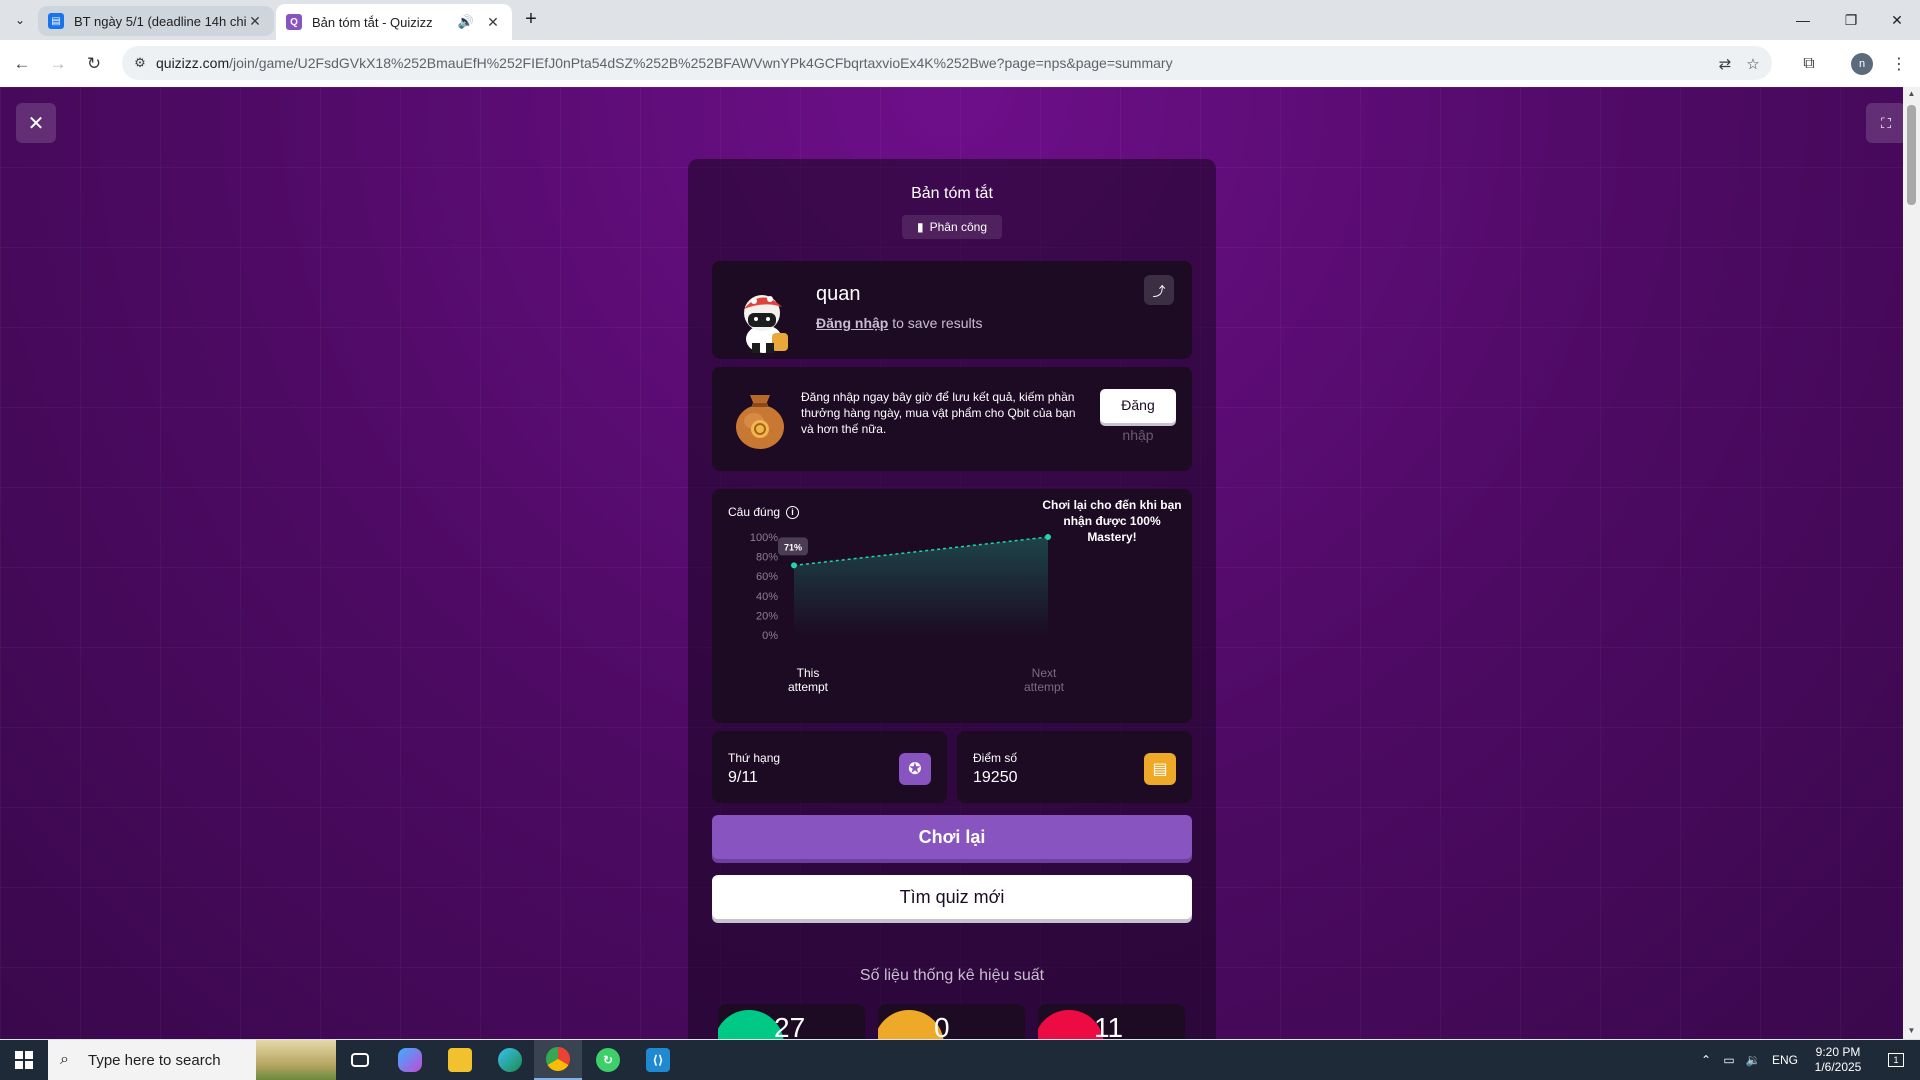 The width and height of the screenshot is (1920, 1080). I want to click on translate-icon: ⇄, so click(1725, 64).